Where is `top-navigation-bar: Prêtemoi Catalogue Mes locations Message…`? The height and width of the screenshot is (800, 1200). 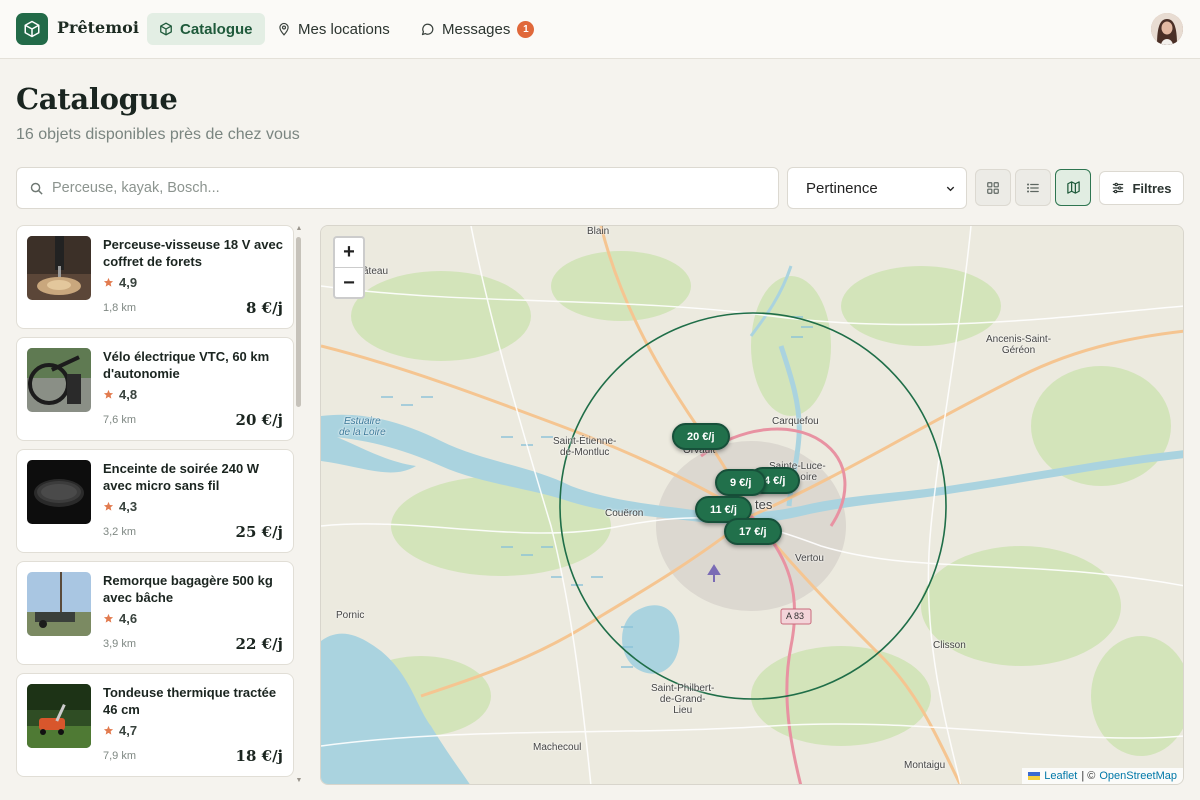
top-navigation-bar: Prêtemoi Catalogue Mes locations Message… is located at coordinates (600, 29).